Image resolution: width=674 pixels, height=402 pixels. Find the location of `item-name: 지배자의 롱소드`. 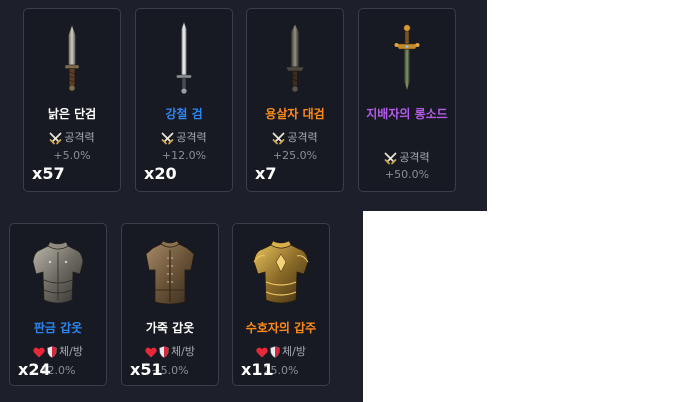

item-name: 지배자의 롱소드 is located at coordinates (407, 114).